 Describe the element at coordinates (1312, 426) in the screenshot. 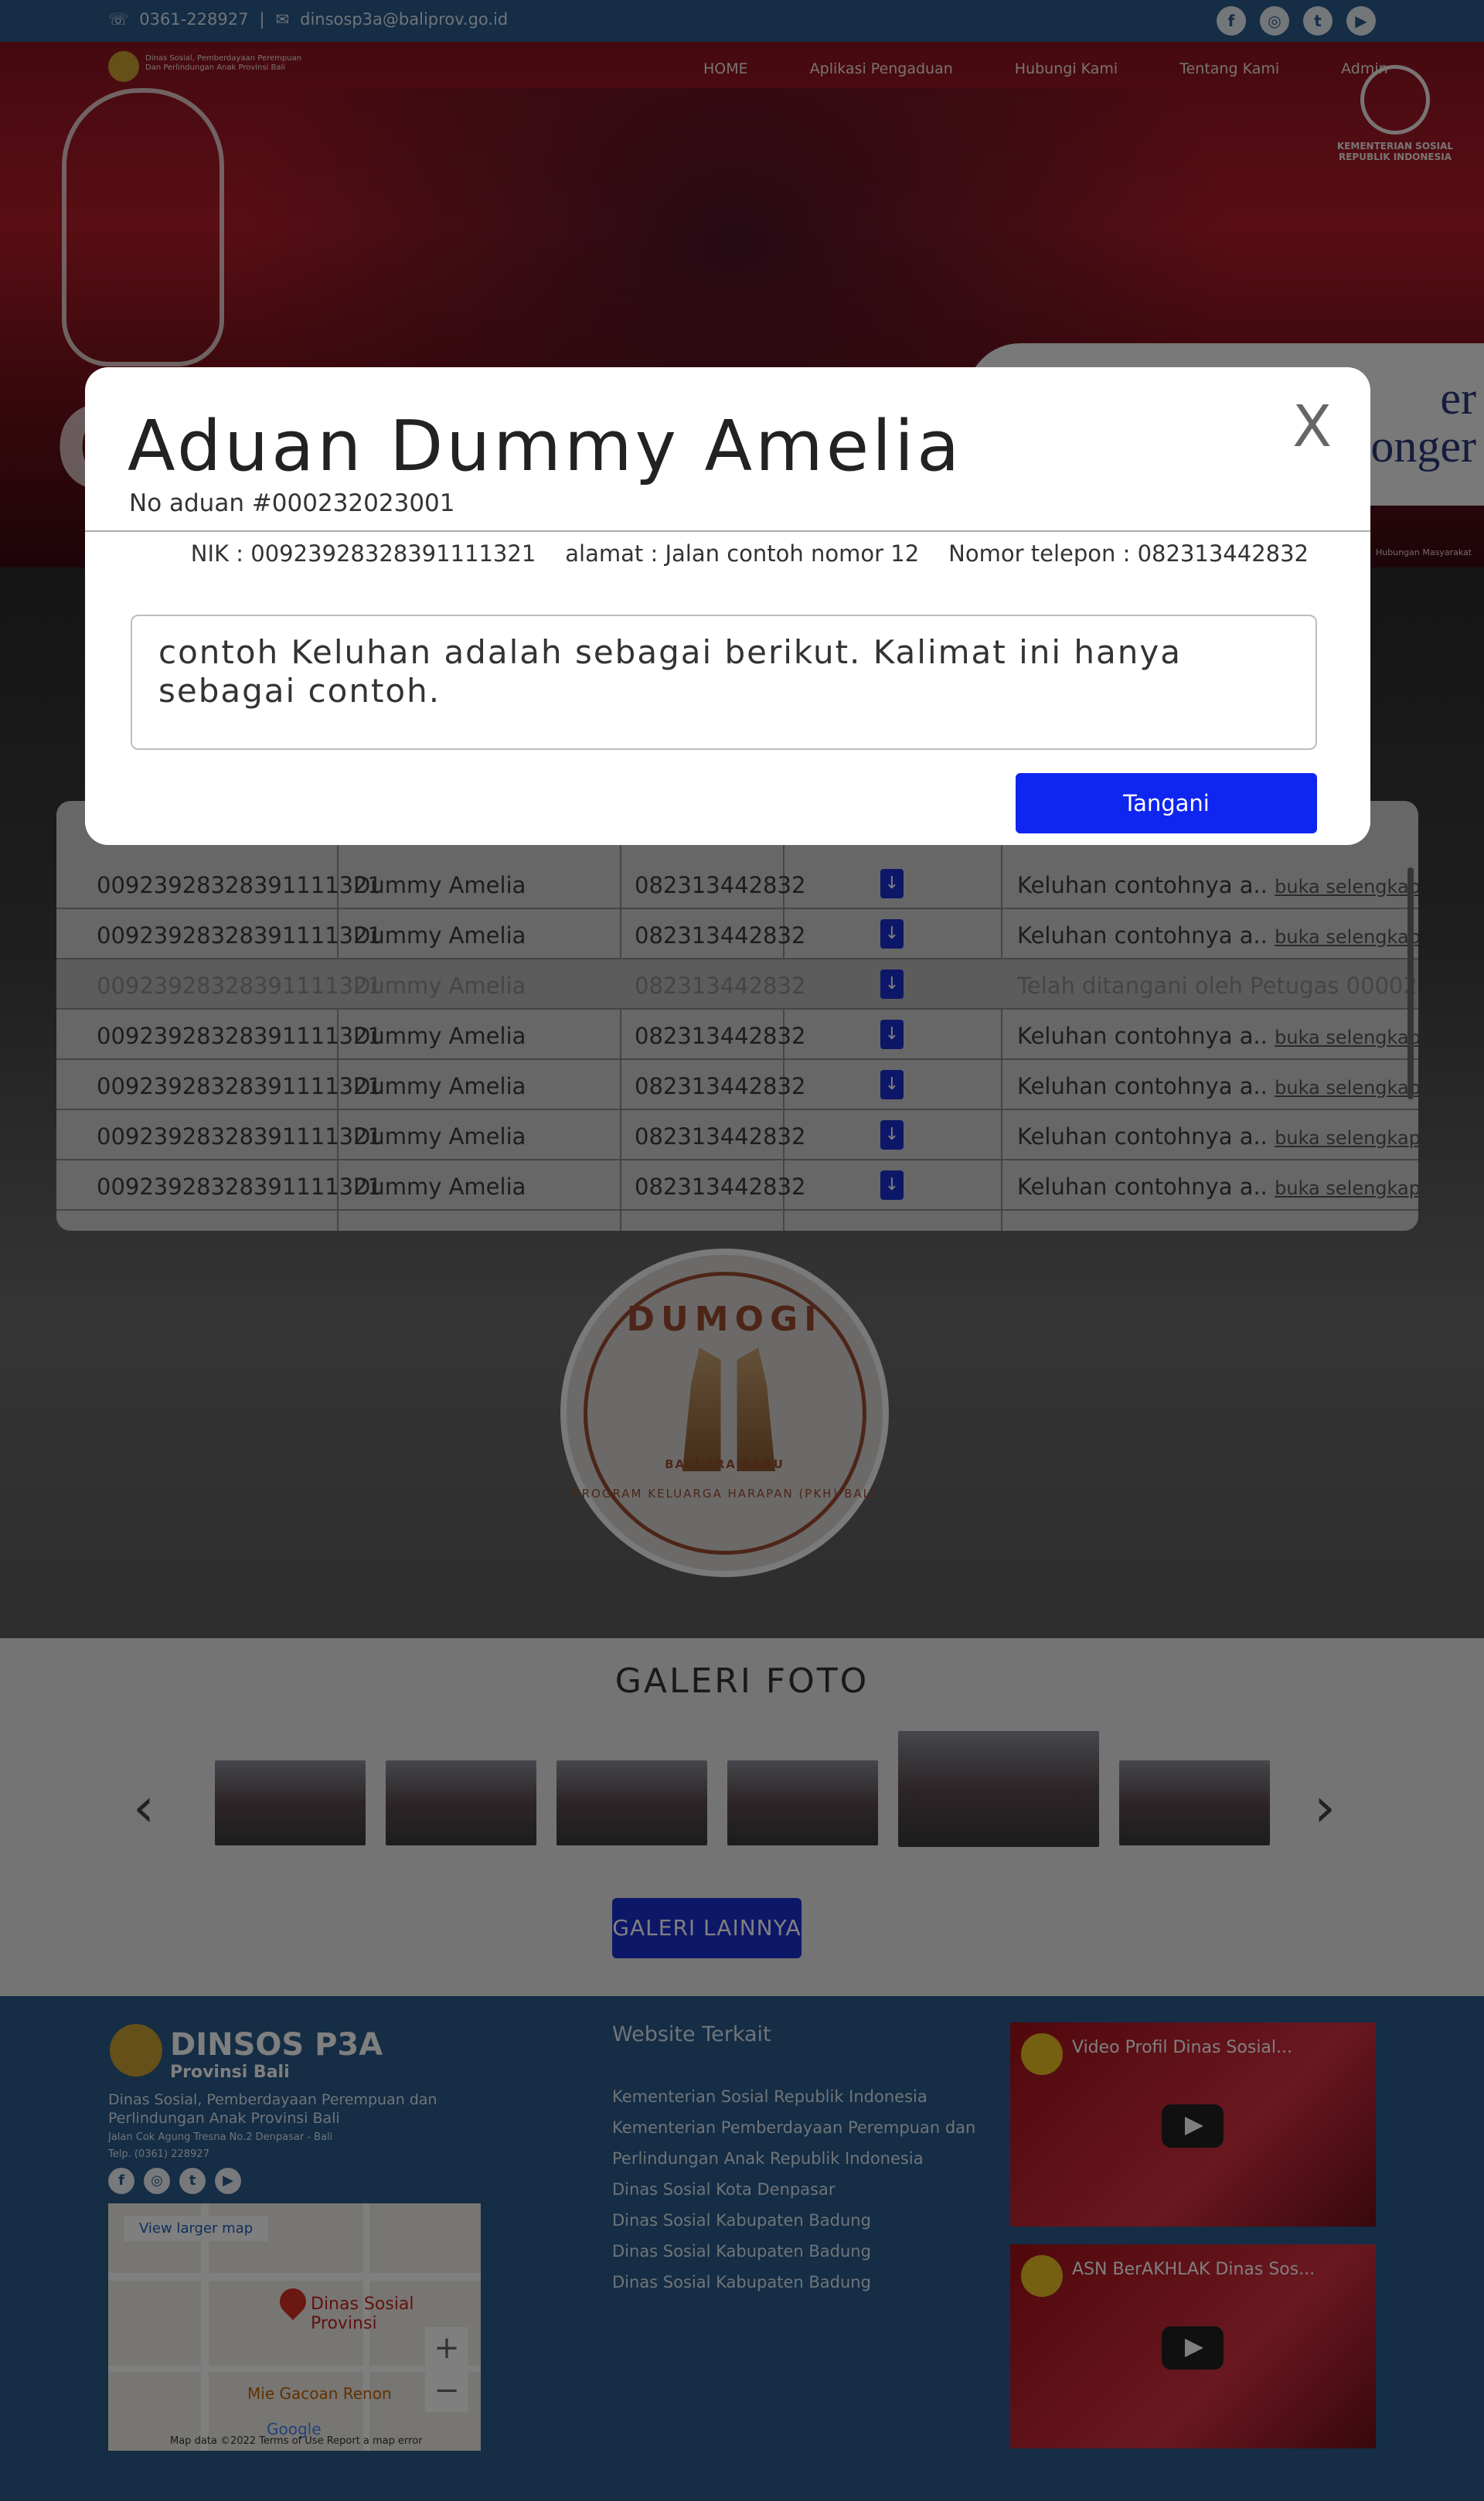

I see `close-icon: X` at that location.